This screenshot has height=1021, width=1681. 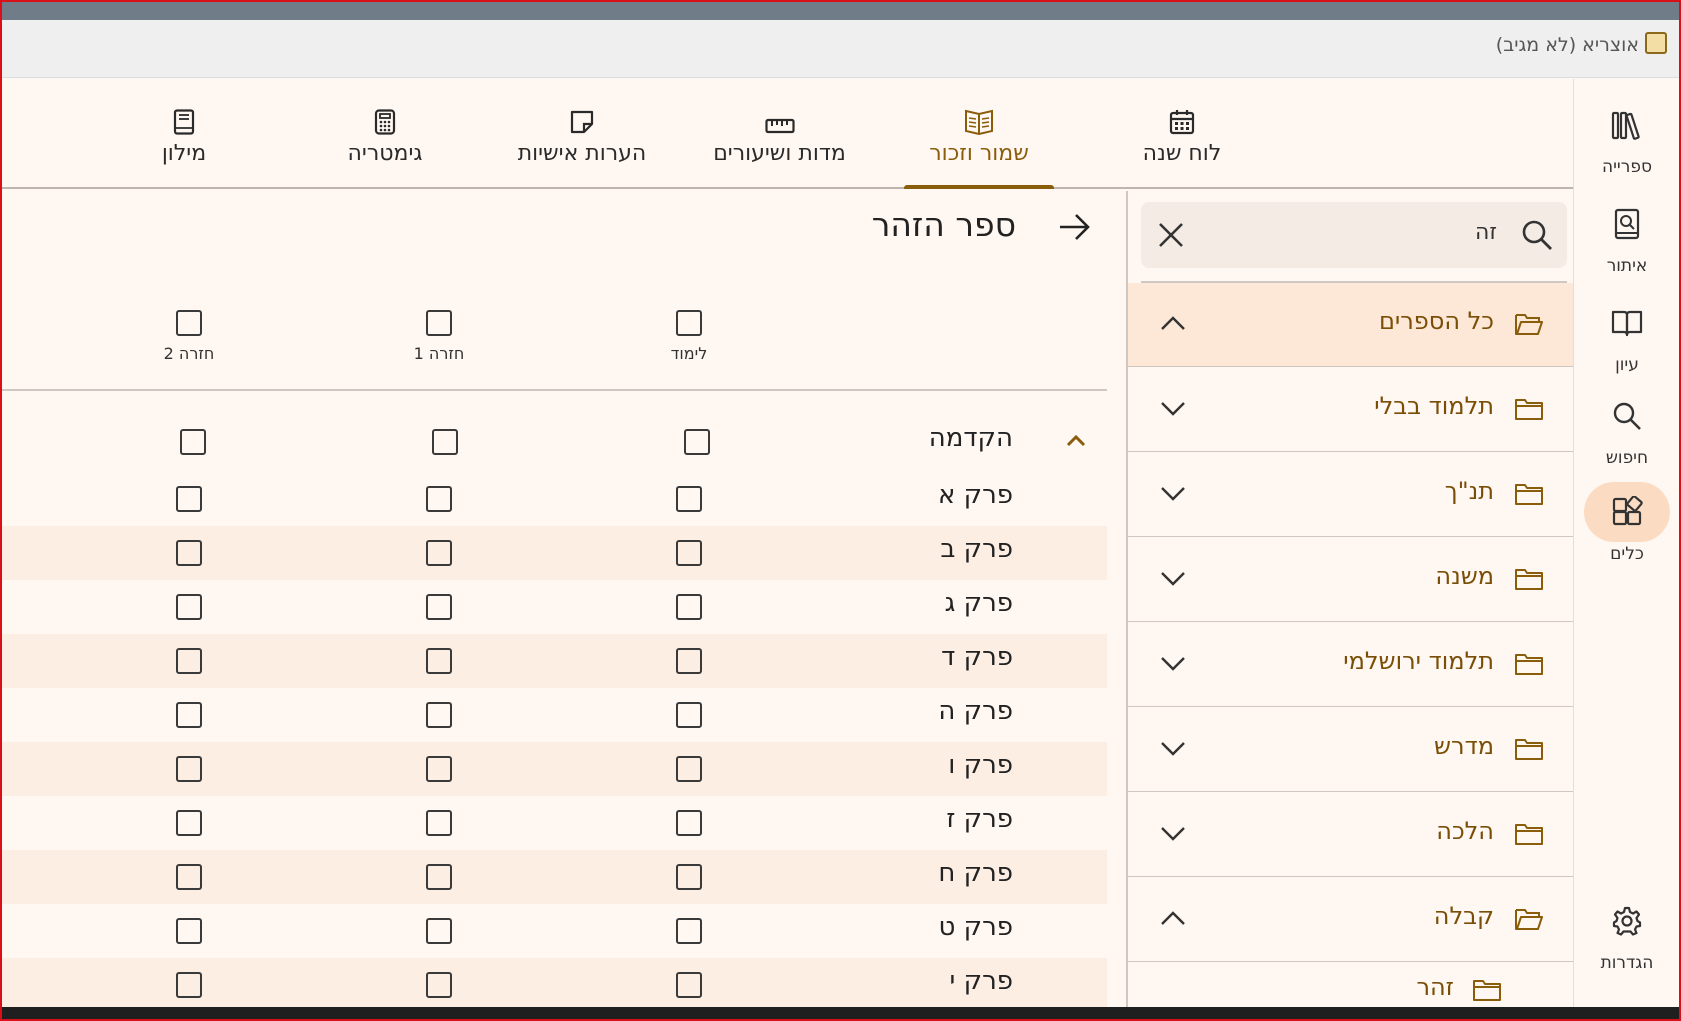 I want to click on rail-item-search: חיפוש, so click(x=1626, y=427).